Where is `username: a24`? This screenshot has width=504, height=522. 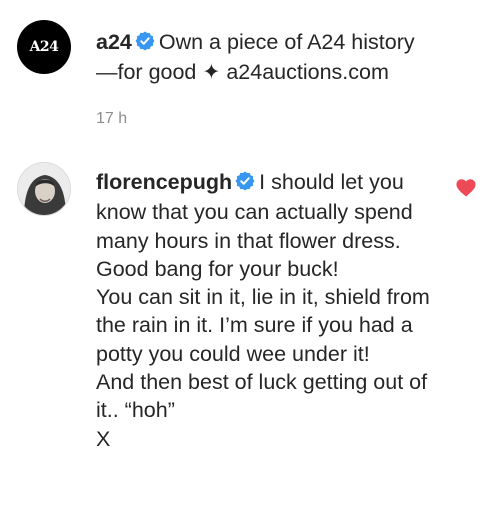 username: a24 is located at coordinates (114, 42).